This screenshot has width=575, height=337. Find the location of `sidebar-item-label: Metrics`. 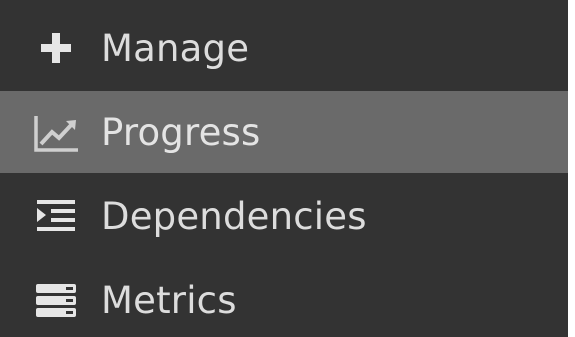

sidebar-item-label: Metrics is located at coordinates (169, 300).